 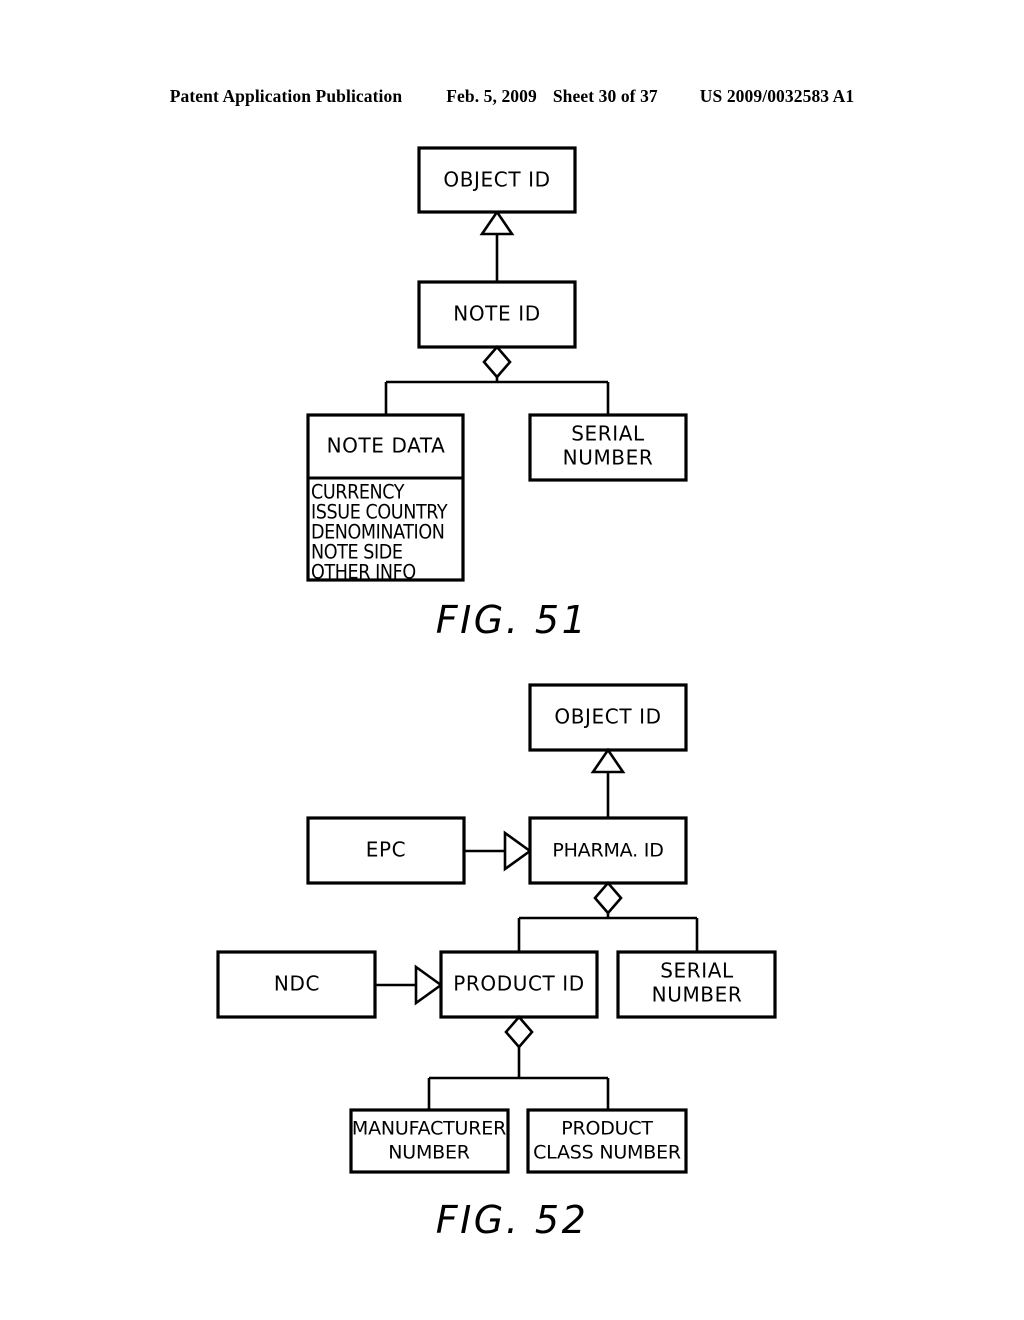 What do you see at coordinates (607, 1153) in the screenshot?
I see `node-product-class-number-label-line2: CLASS NUMBER` at bounding box center [607, 1153].